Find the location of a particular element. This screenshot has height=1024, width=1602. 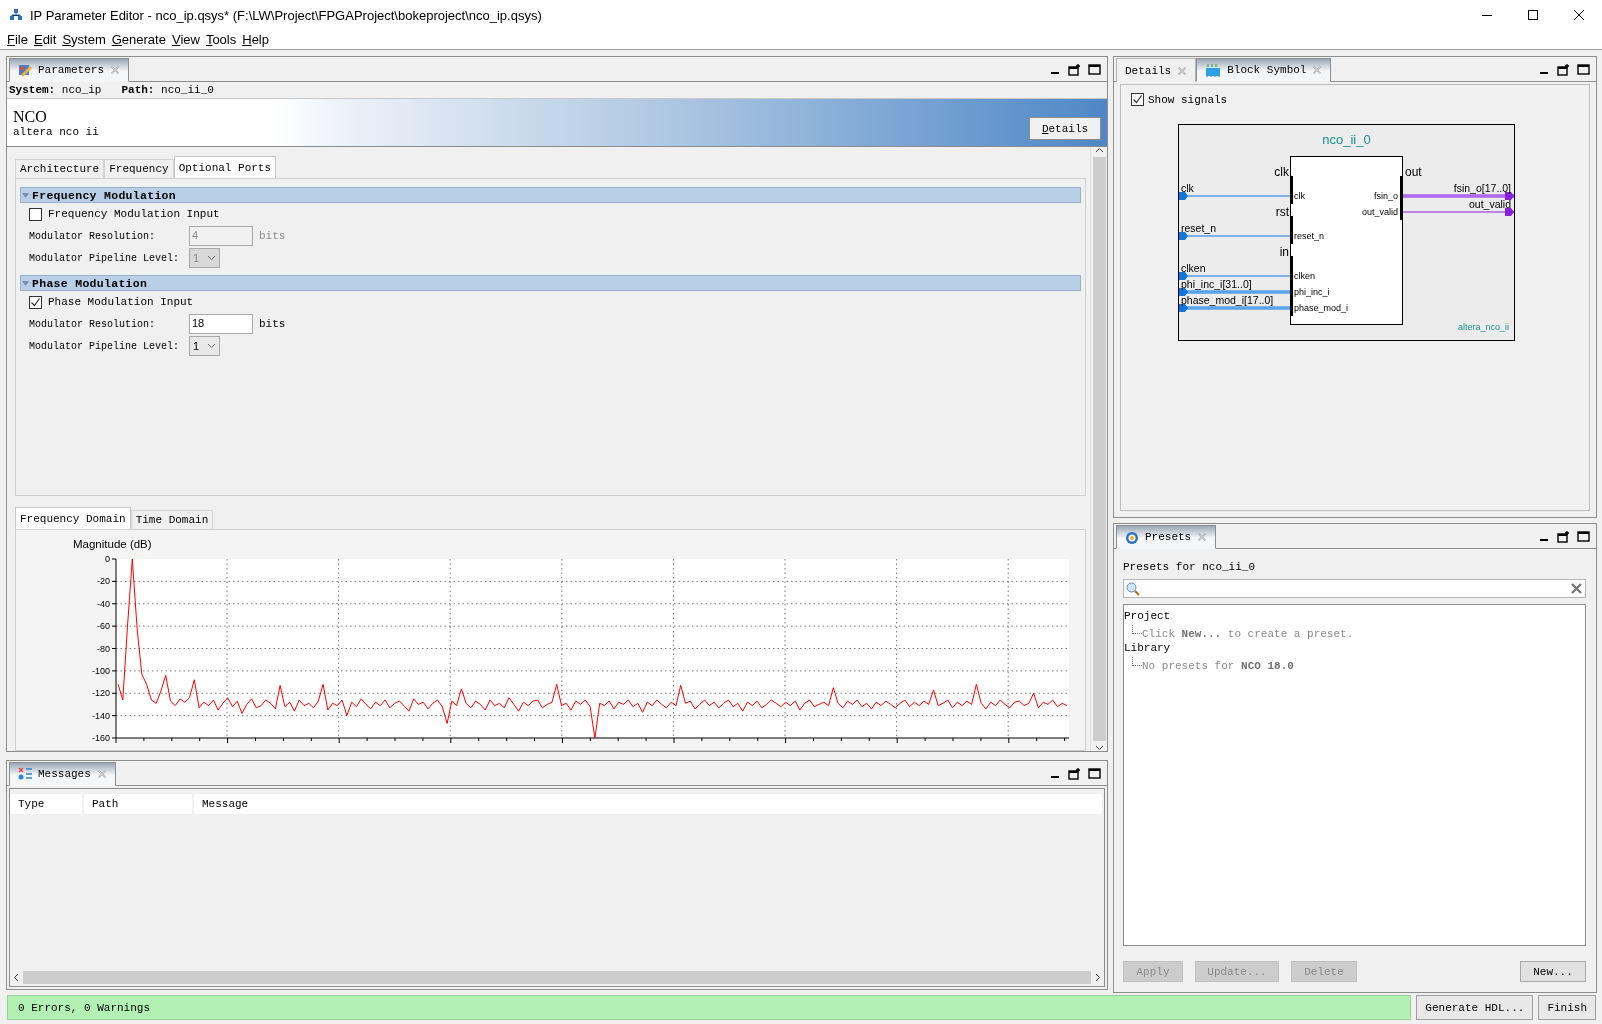

search-icon is located at coordinates (1133, 588).